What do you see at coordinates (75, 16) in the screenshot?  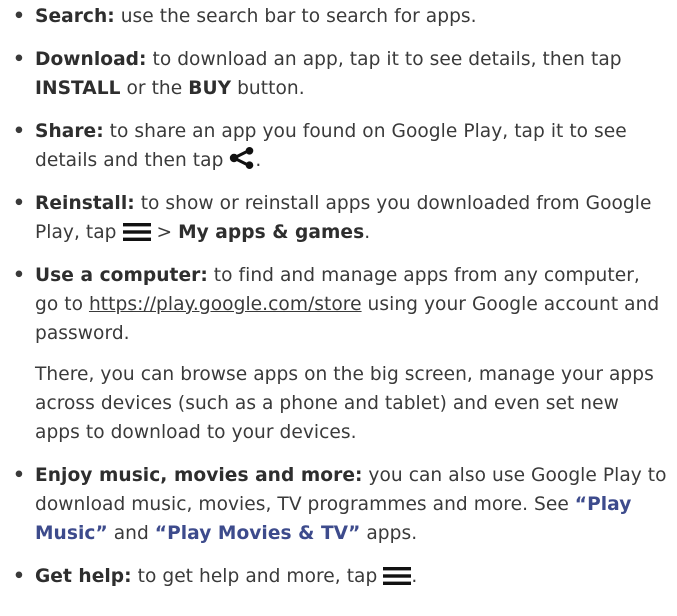 I see `tip-term: Search:` at bounding box center [75, 16].